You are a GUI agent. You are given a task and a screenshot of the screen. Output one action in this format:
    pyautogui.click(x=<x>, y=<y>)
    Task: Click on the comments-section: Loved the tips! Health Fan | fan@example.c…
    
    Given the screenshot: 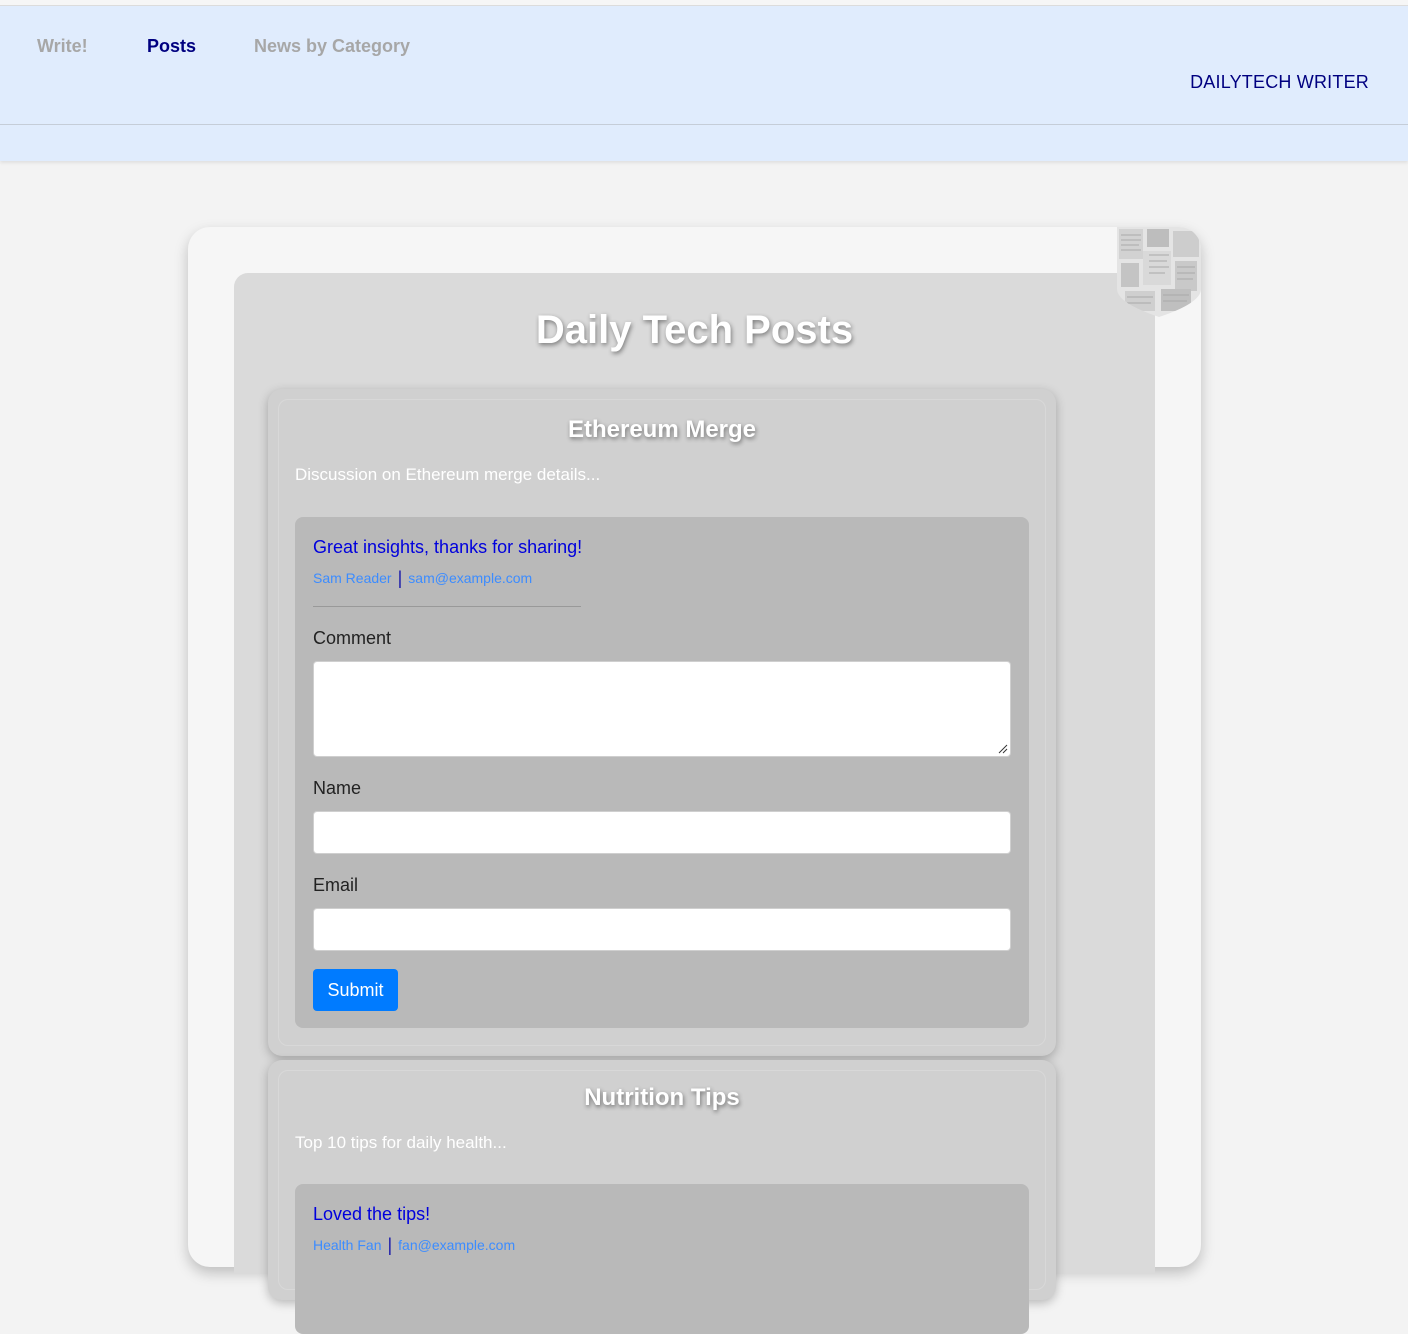 What is the action you would take?
    pyautogui.click(x=662, y=1259)
    